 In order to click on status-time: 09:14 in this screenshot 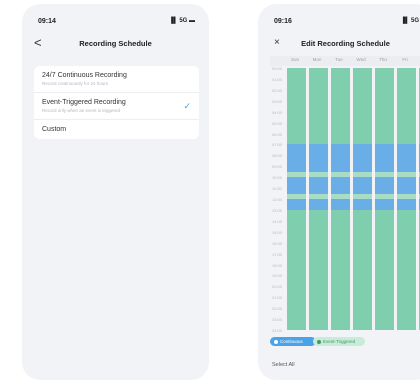, I will do `click(47, 21)`.